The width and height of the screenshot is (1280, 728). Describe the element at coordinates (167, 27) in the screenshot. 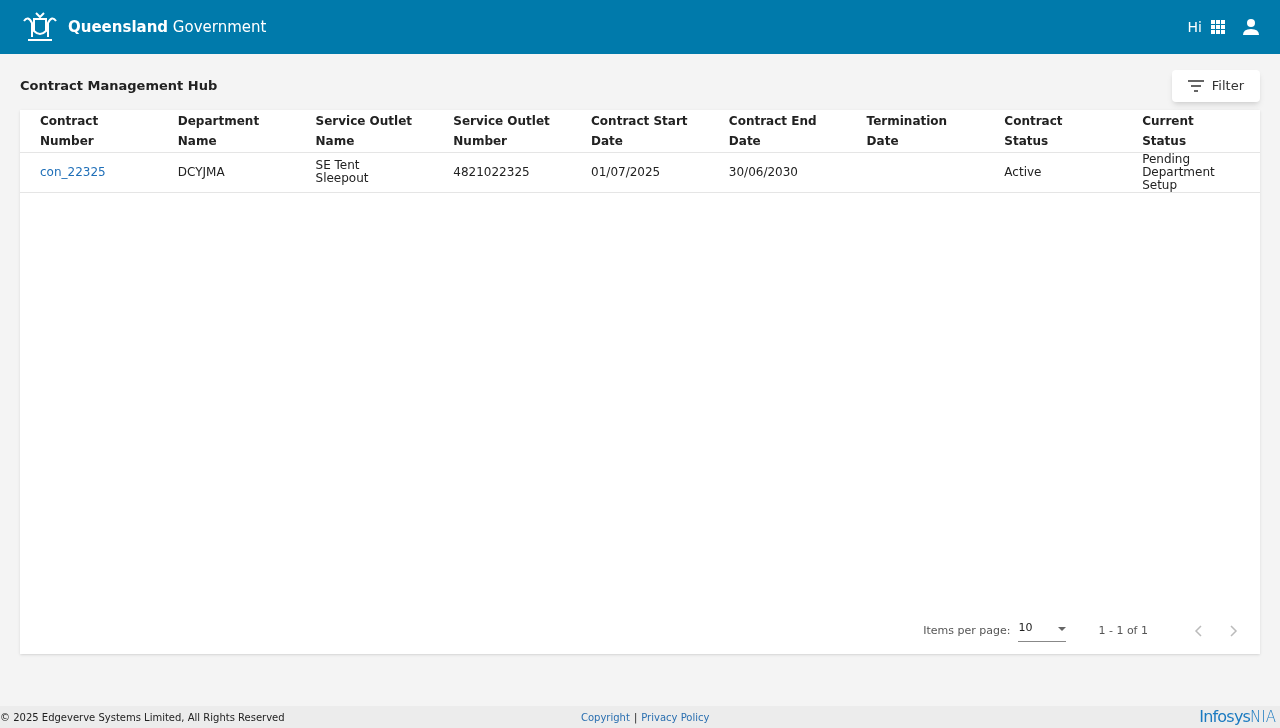

I see `brand-title: Queensland Government` at that location.